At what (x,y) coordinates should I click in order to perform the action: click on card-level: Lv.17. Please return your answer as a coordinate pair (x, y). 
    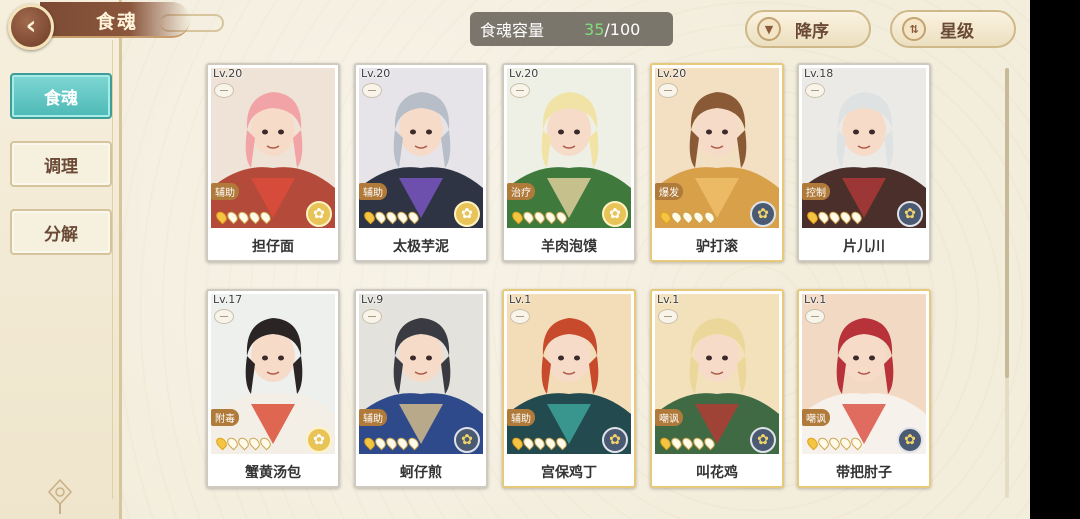
    Looking at the image, I should click on (228, 299).